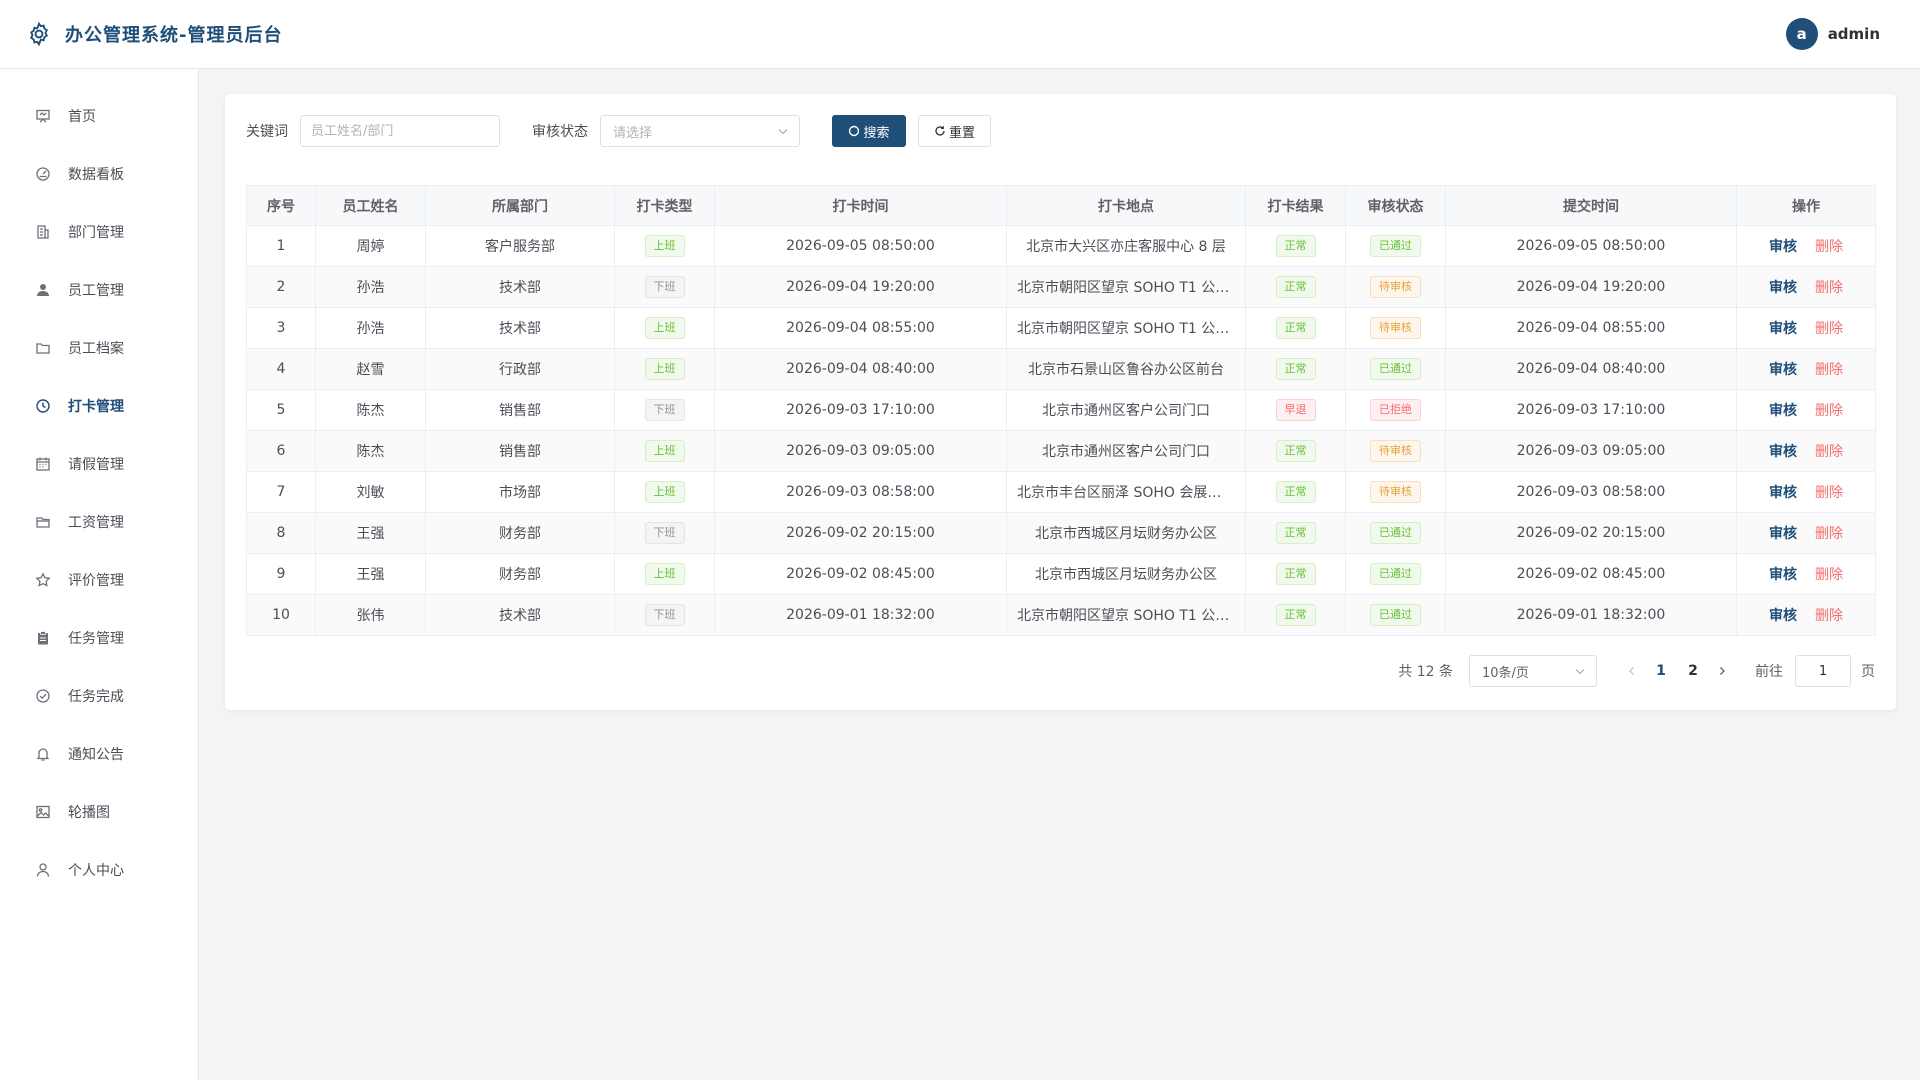 This screenshot has height=1080, width=1920. What do you see at coordinates (99, 406) in the screenshot?
I see `sidebar-item: 打卡管理` at bounding box center [99, 406].